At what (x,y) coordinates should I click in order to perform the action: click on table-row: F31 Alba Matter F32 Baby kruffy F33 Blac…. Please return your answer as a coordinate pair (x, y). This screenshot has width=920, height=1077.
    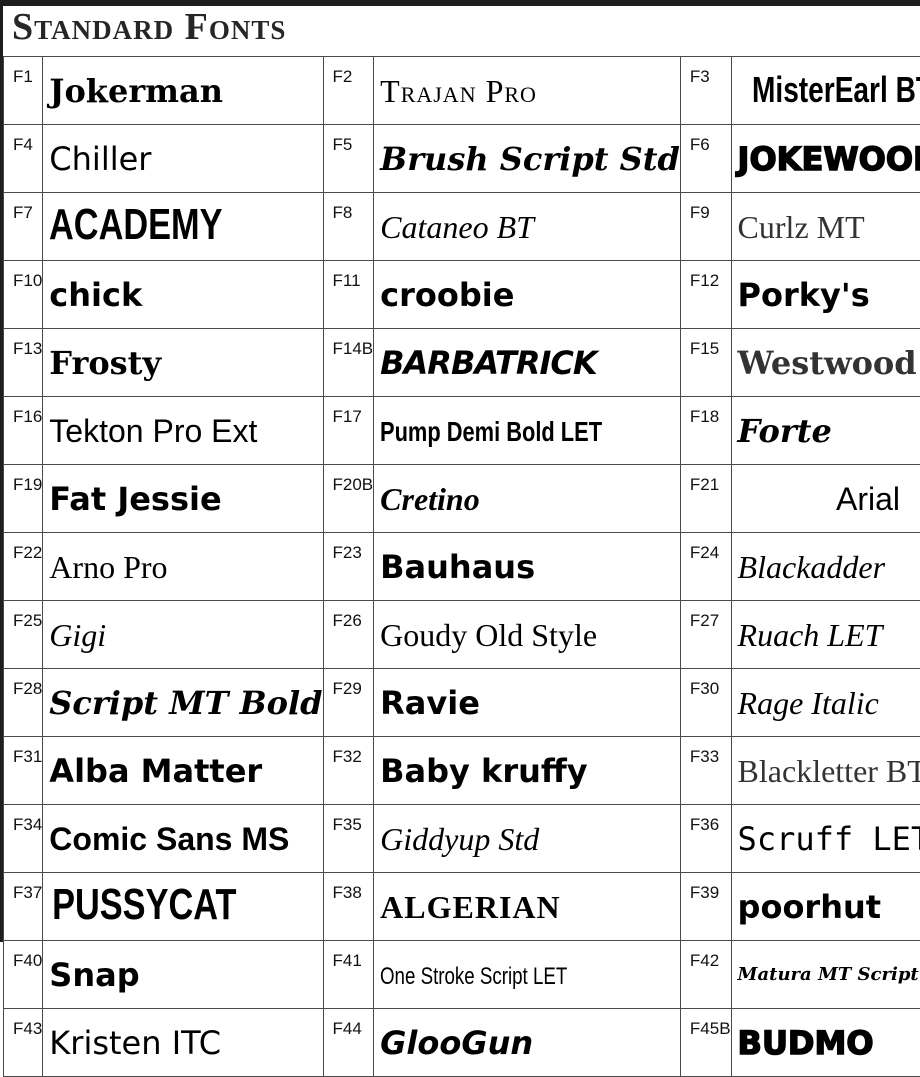
    Looking at the image, I should click on (462, 771).